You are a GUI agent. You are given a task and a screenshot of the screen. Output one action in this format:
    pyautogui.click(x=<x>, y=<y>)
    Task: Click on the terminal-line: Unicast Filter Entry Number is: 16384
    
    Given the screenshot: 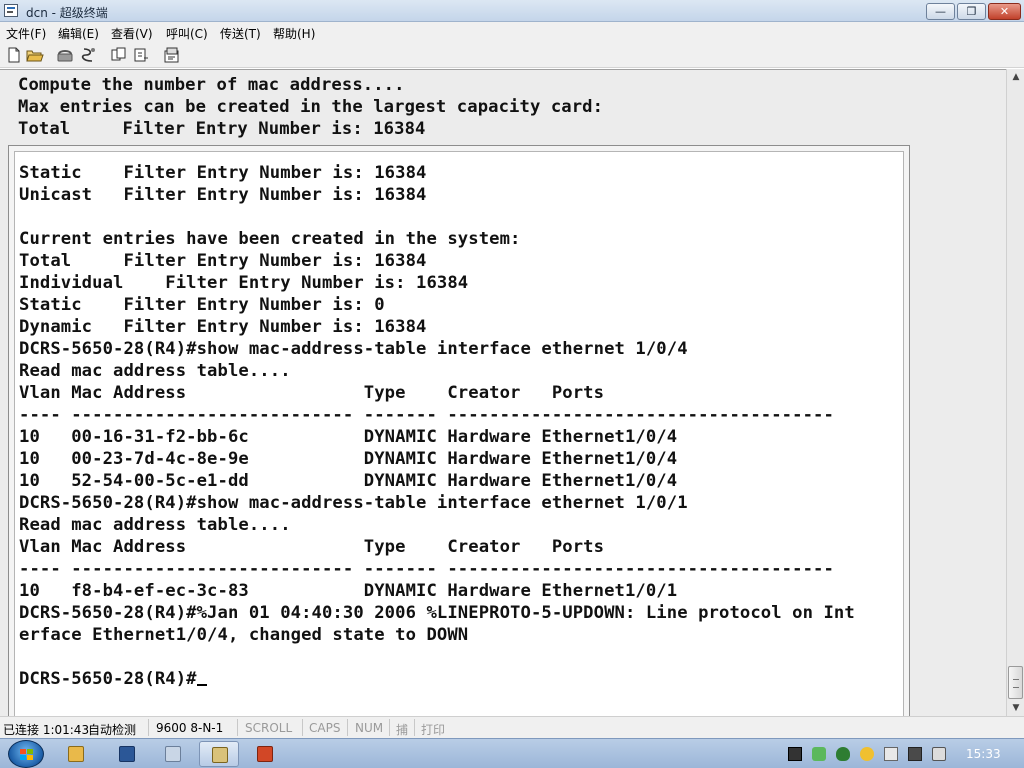 What is the action you would take?
    pyautogui.click(x=223, y=195)
    